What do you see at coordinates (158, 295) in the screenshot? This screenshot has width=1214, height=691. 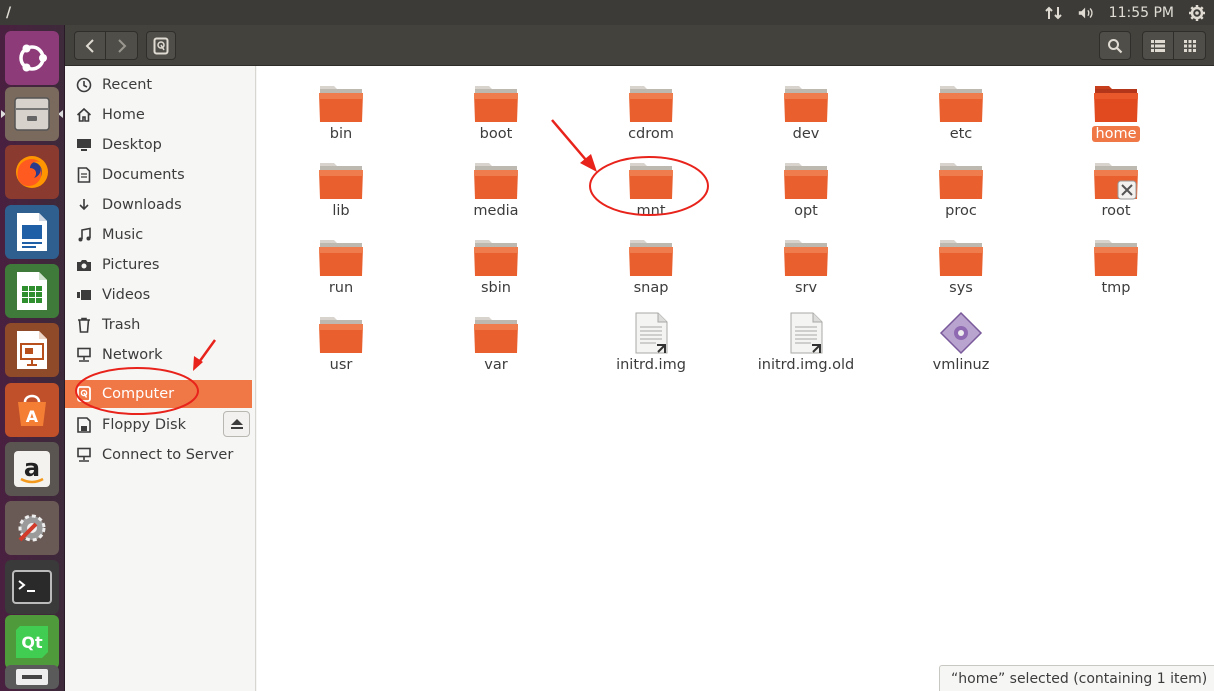 I see `sidebar-item-videos: Videos` at bounding box center [158, 295].